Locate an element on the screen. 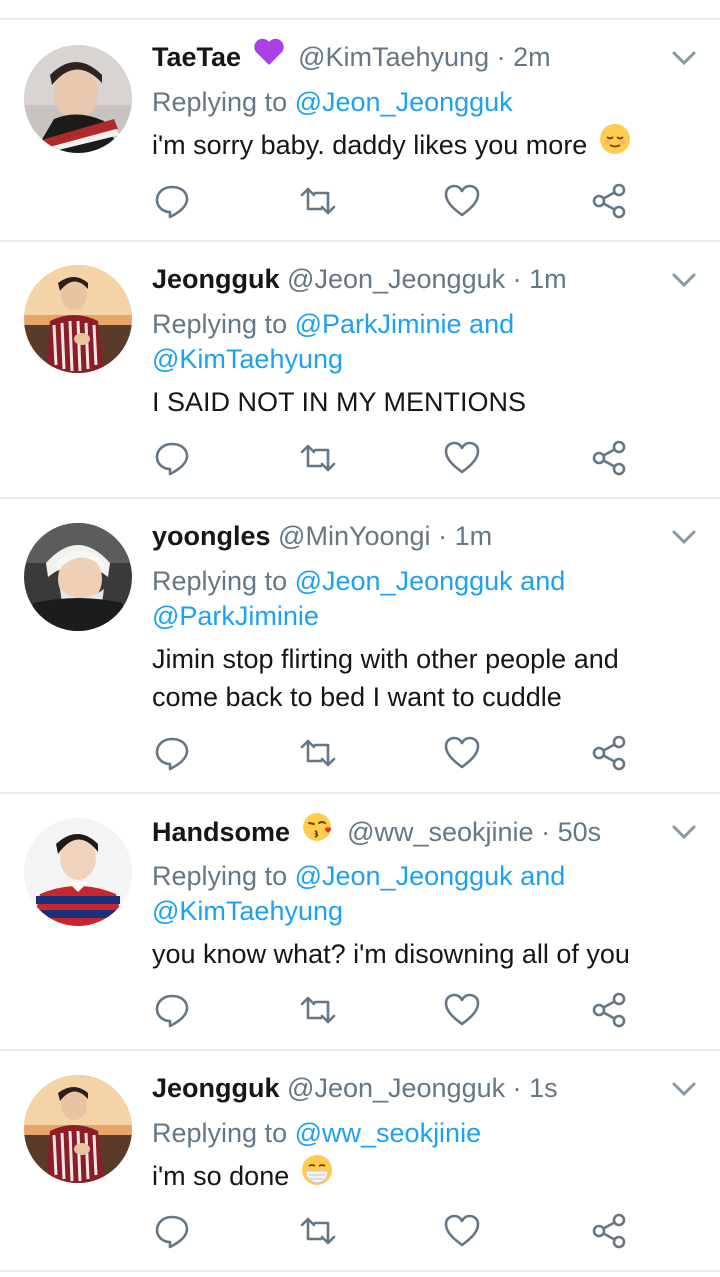 Image resolution: width=720 pixels, height=1277 pixels. replying-to: Replying to @Jeon_Jeongguk is located at coordinates (332, 102).